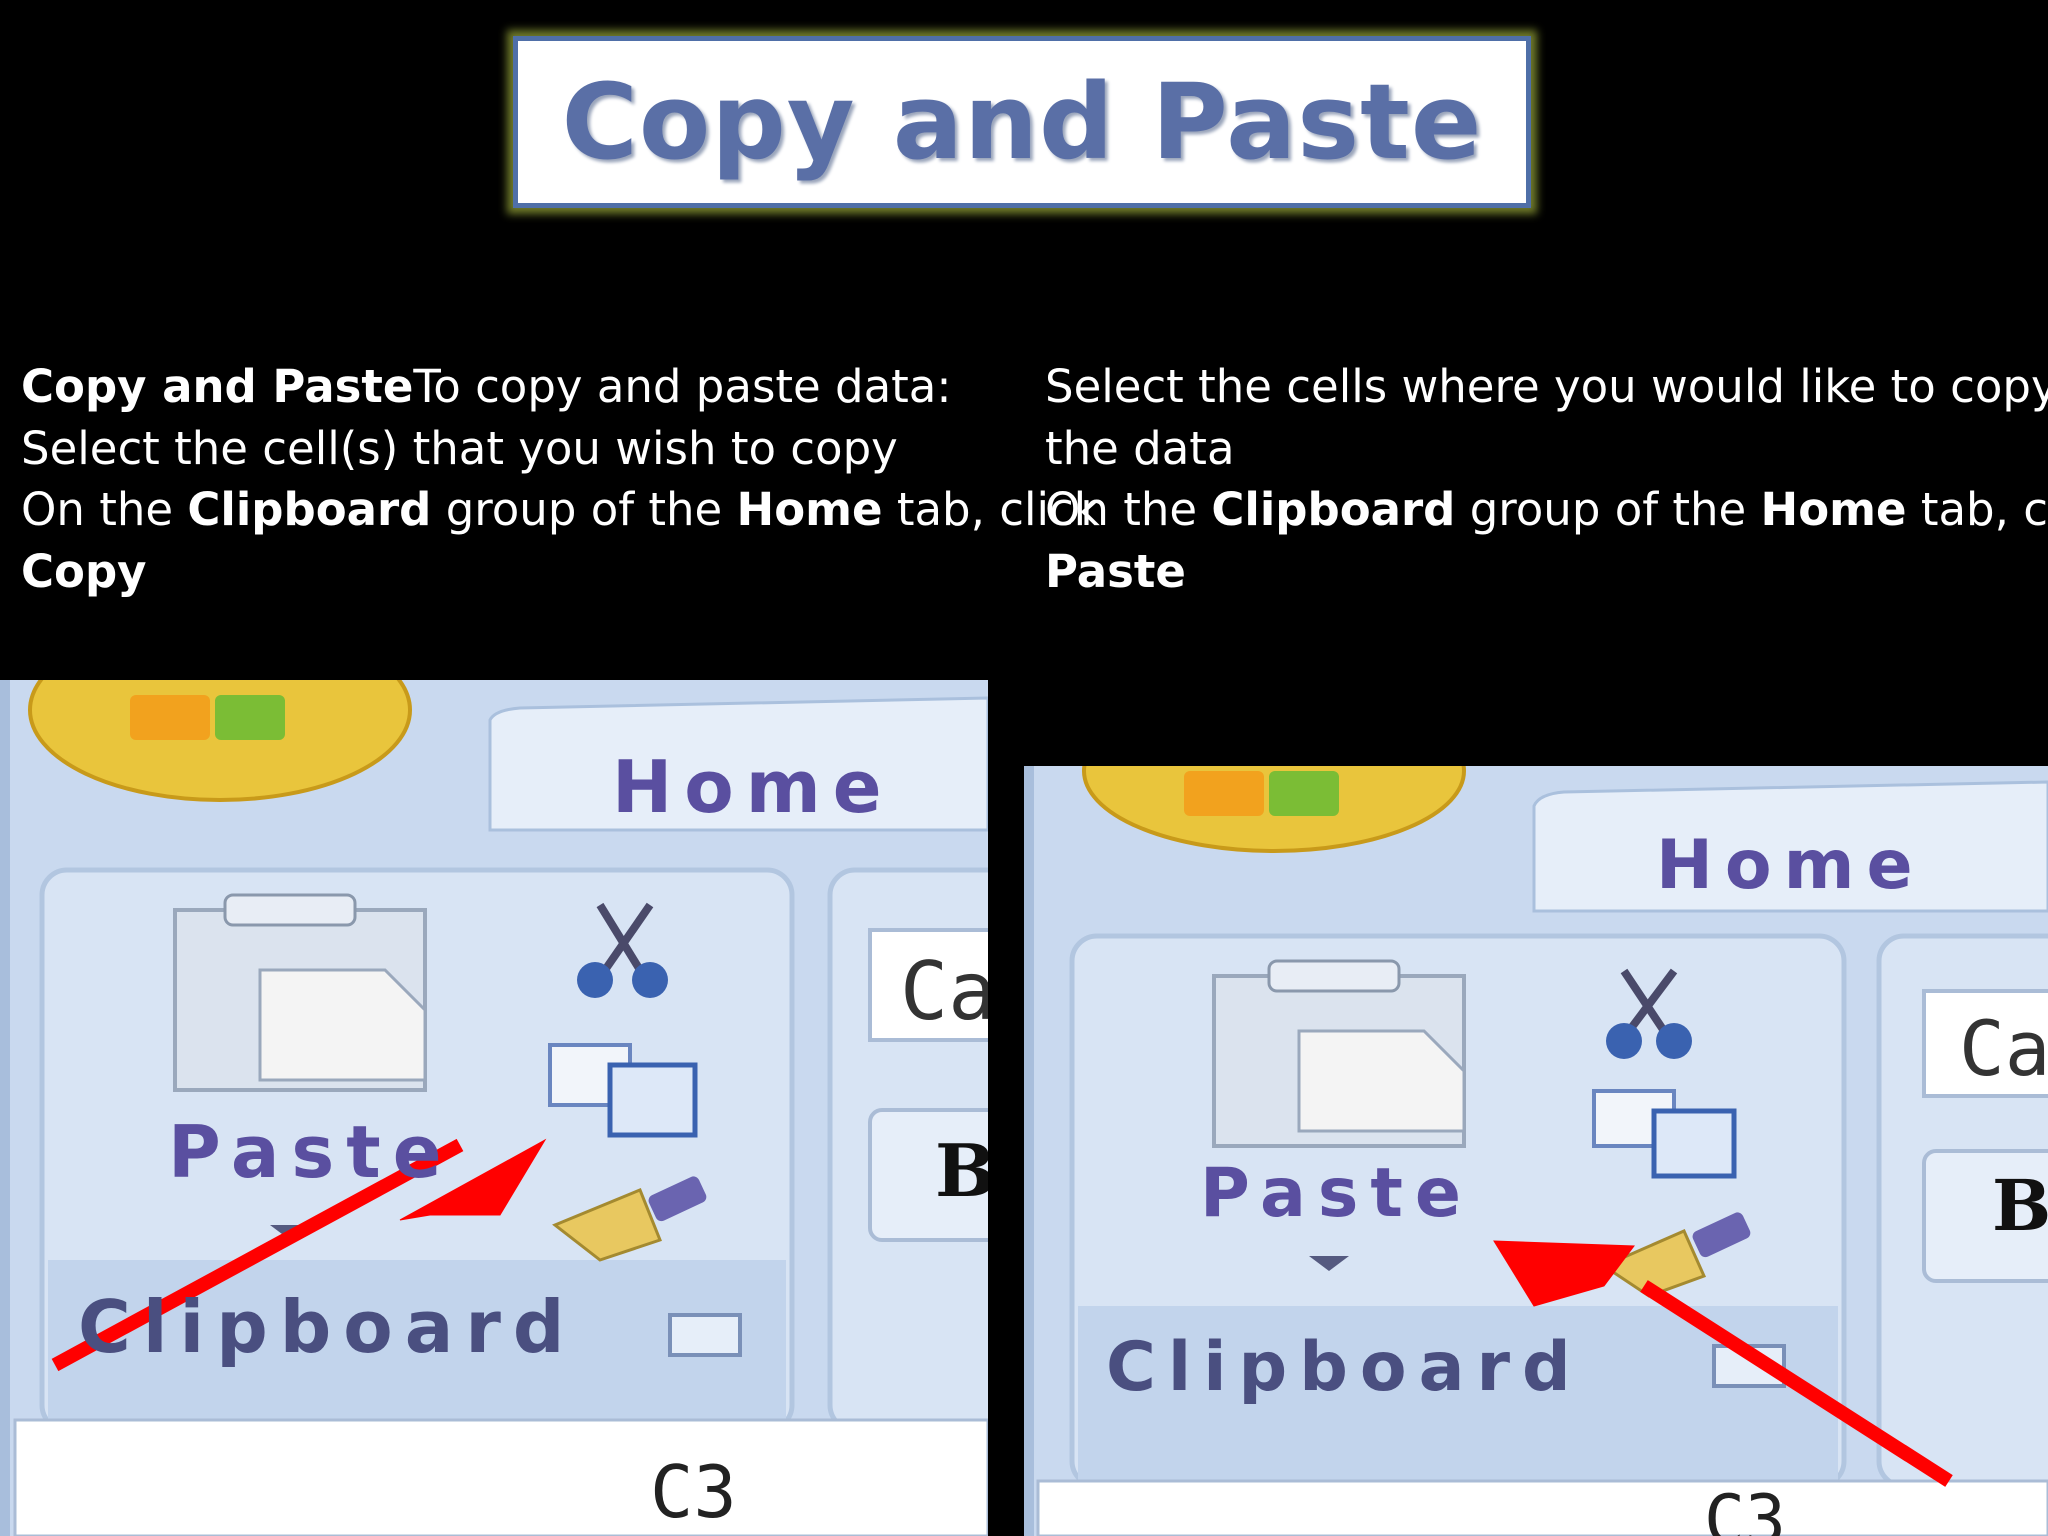 Image resolution: width=2048 pixels, height=1536 pixels. What do you see at coordinates (104, 509) in the screenshot?
I see `left-step-text: On the` at bounding box center [104, 509].